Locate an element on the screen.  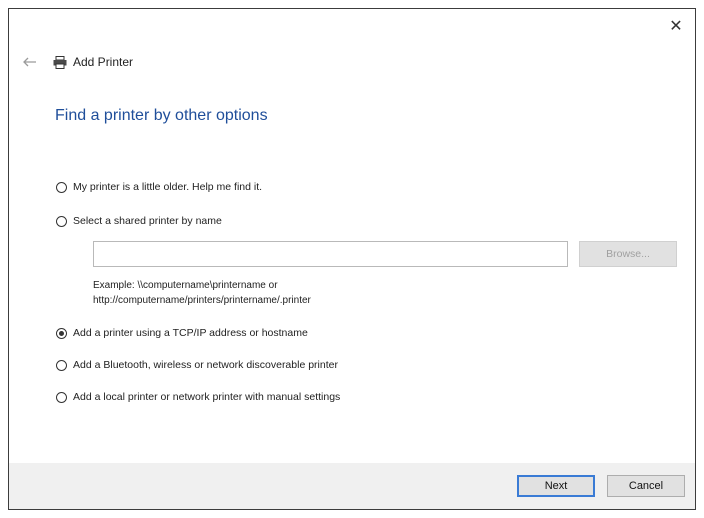
radio-bluetooth is located at coordinates (61, 365).